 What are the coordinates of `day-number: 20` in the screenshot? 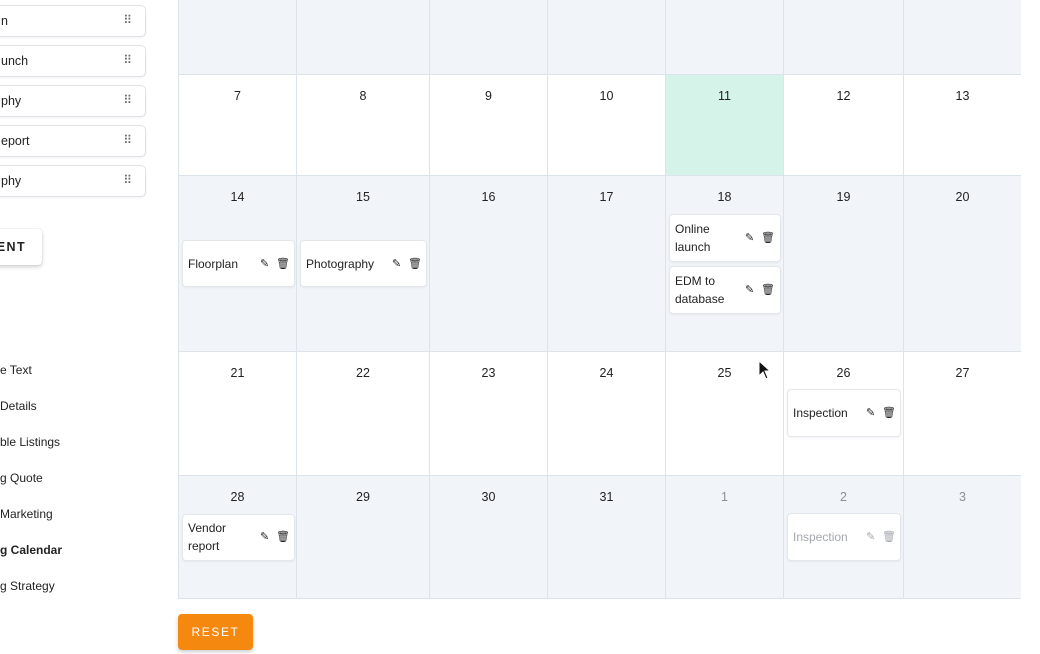 It's located at (962, 197).